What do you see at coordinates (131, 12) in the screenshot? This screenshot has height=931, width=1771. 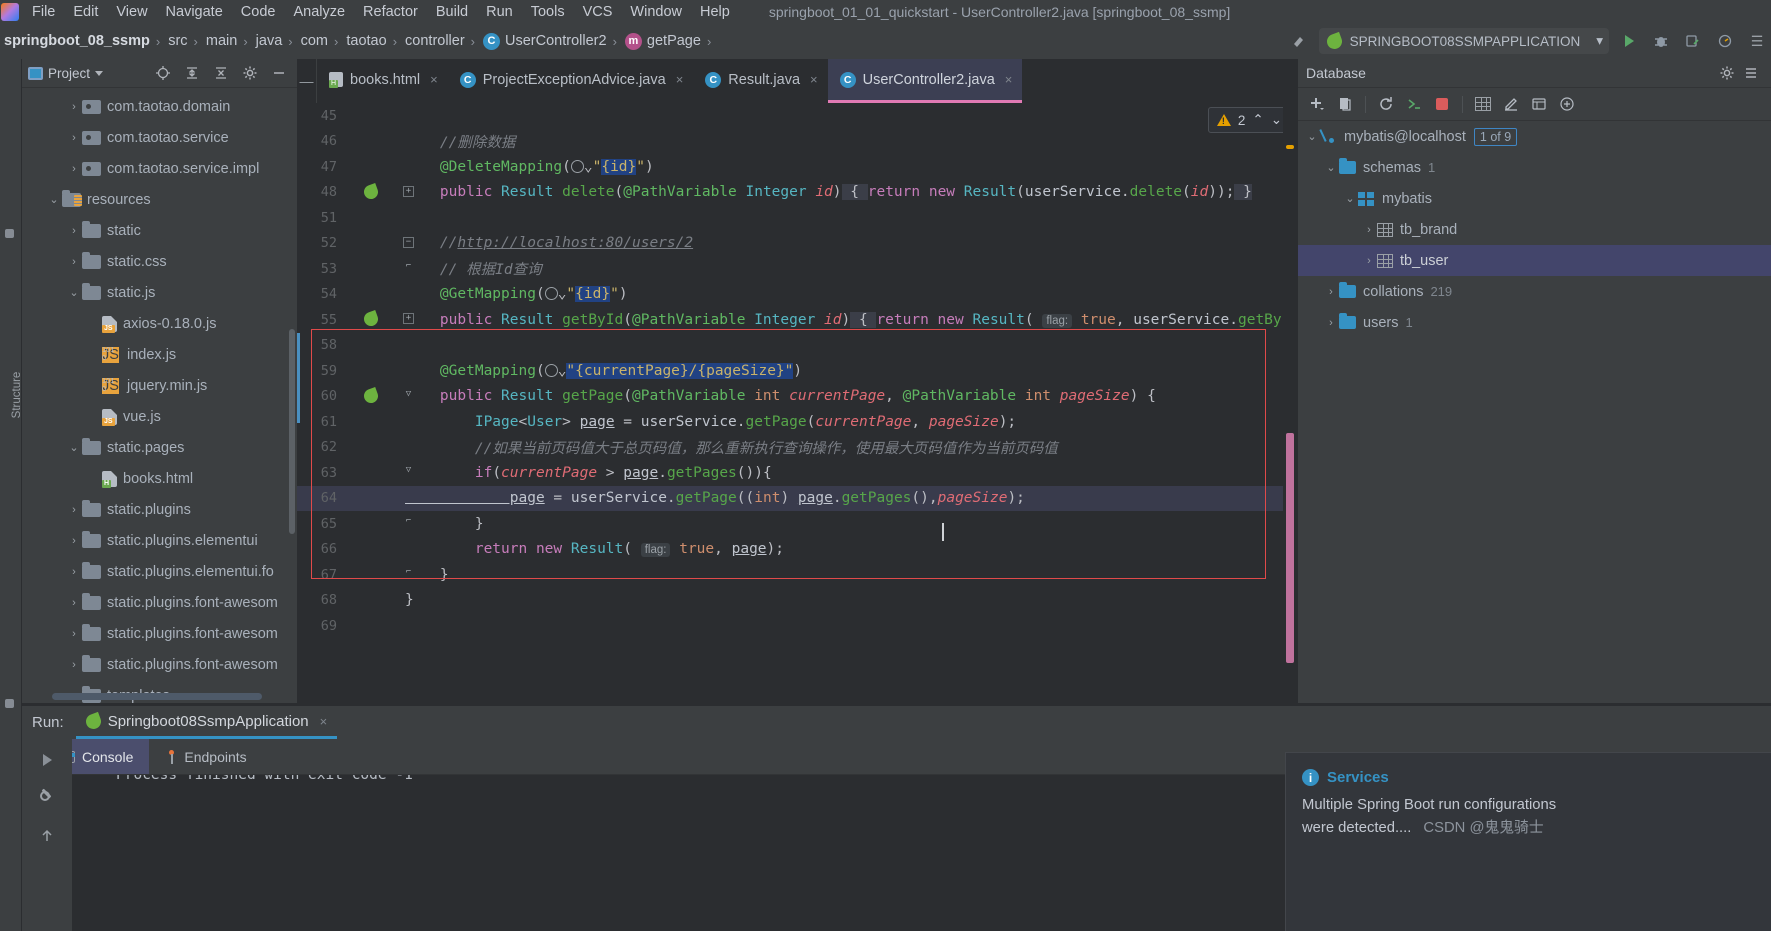 I see `menu-item-view: View` at bounding box center [131, 12].